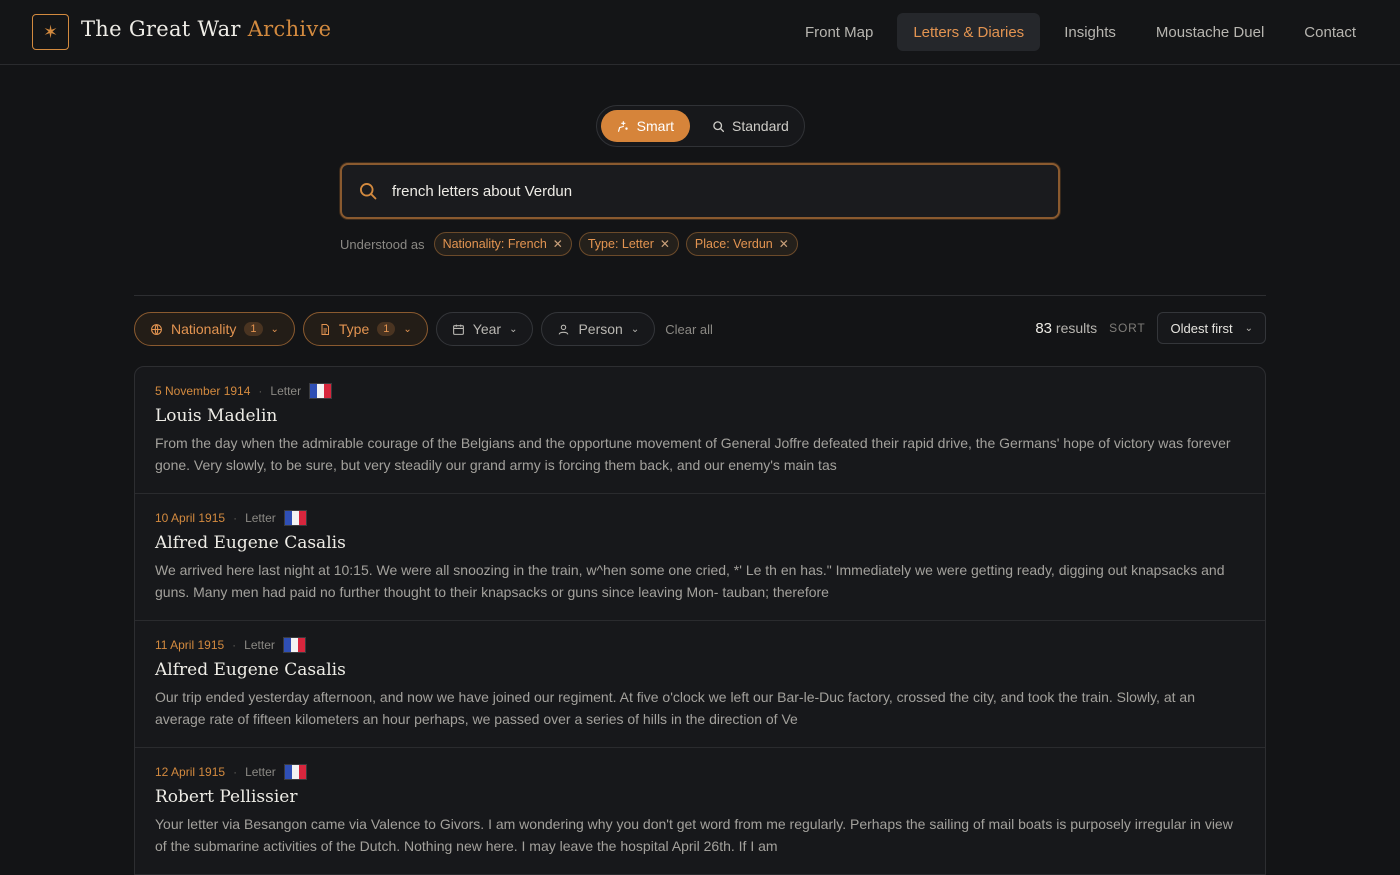  I want to click on result-author: Robert Pellissier, so click(700, 797).